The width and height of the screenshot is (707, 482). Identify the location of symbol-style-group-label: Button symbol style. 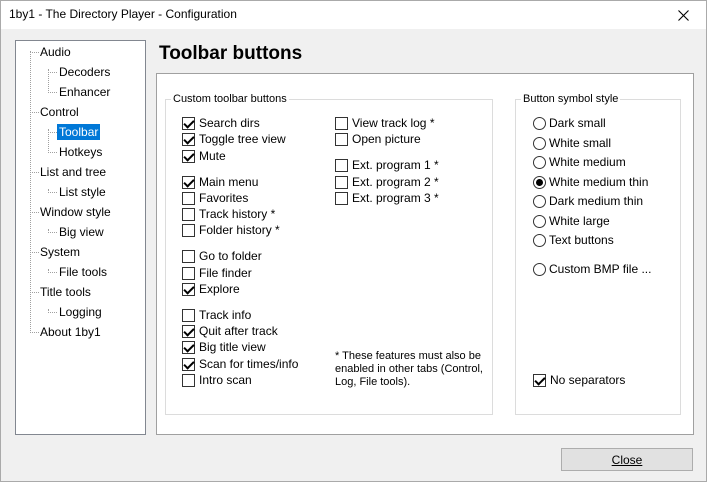
(571, 99).